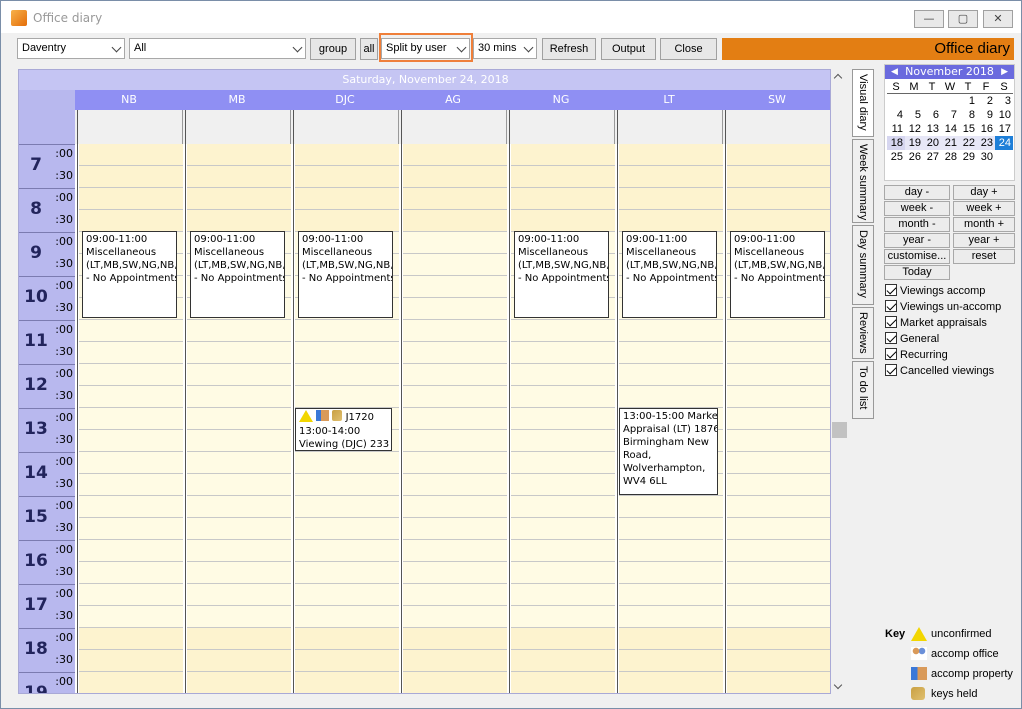 The image size is (1022, 709). What do you see at coordinates (569, 49) in the screenshot?
I see `refresh-button: Refresh` at bounding box center [569, 49].